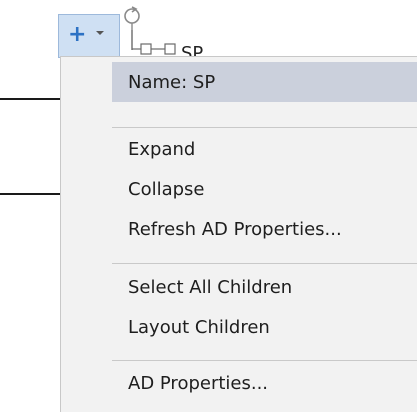 The image size is (417, 412). Describe the element at coordinates (264, 82) in the screenshot. I see `menu-header-name: Name: SP` at that location.